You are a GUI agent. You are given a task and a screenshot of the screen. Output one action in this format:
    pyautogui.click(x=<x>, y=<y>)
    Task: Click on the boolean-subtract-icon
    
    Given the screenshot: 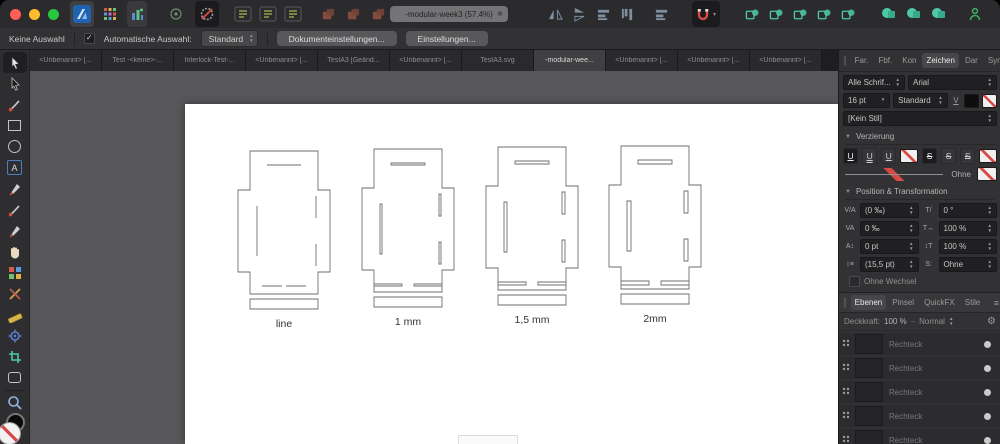 What is the action you would take?
    pyautogui.click(x=914, y=14)
    